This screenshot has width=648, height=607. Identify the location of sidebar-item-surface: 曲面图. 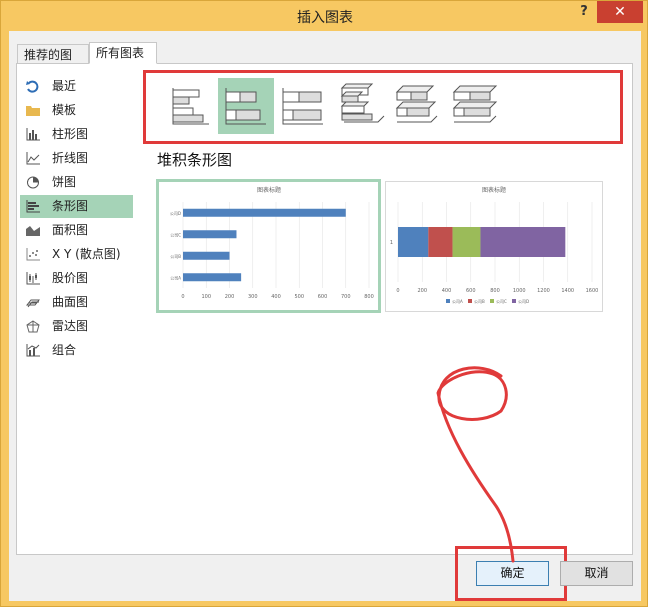
(76, 302).